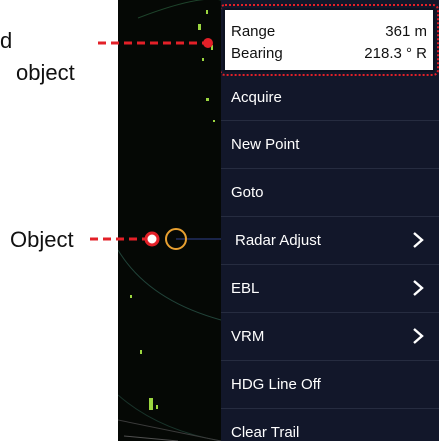 This screenshot has width=439, height=441. I want to click on menu-item-goto: Goto, so click(330, 192).